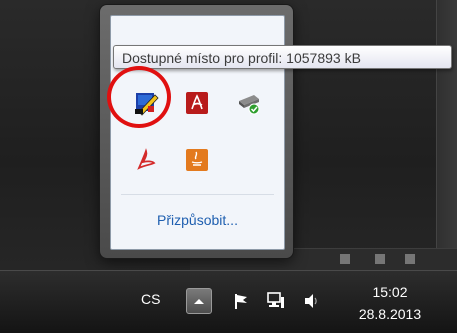 The height and width of the screenshot is (333, 457). What do you see at coordinates (197, 160) in the screenshot?
I see `java-update-icon` at bounding box center [197, 160].